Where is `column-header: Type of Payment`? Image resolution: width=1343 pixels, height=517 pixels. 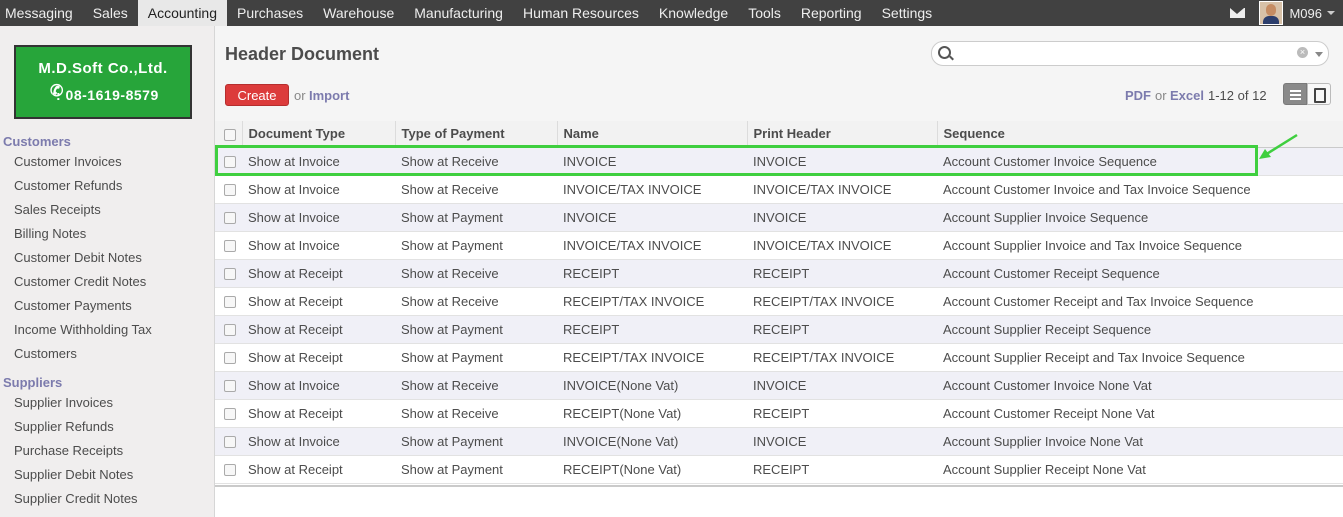 column-header: Type of Payment is located at coordinates (475, 134).